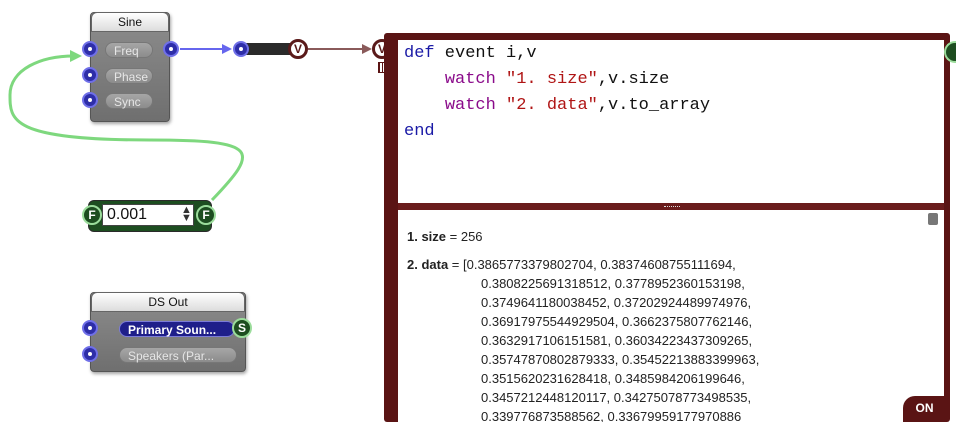 The width and height of the screenshot is (956, 424). Describe the element at coordinates (130, 22) in the screenshot. I see `sine-title: Sine` at that location.